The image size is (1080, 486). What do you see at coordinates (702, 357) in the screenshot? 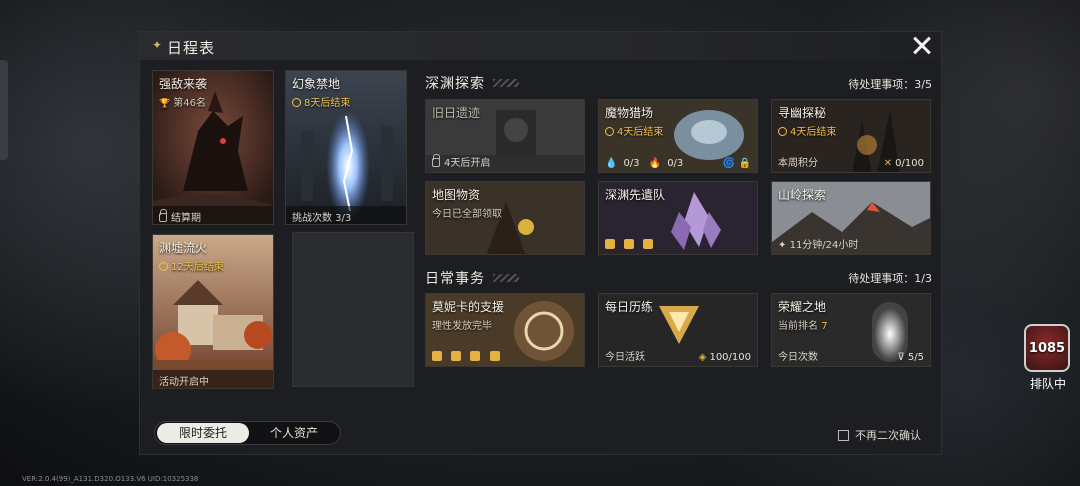
I see `diamond-icon: ◈` at bounding box center [702, 357].